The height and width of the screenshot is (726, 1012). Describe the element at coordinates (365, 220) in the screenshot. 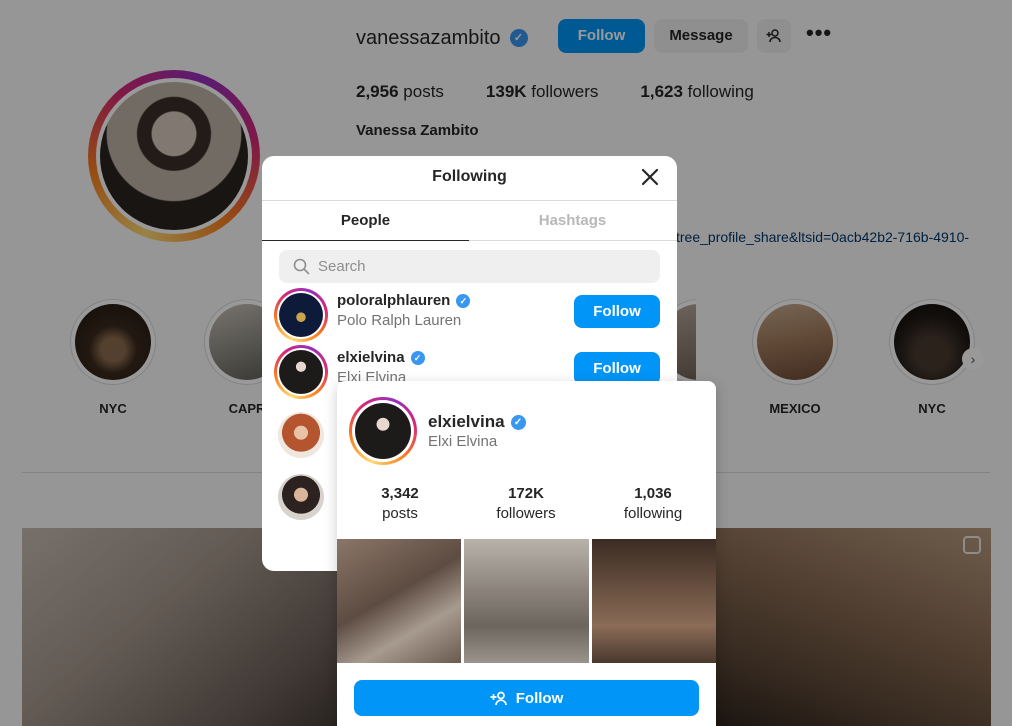

I see `tab-people: People` at that location.